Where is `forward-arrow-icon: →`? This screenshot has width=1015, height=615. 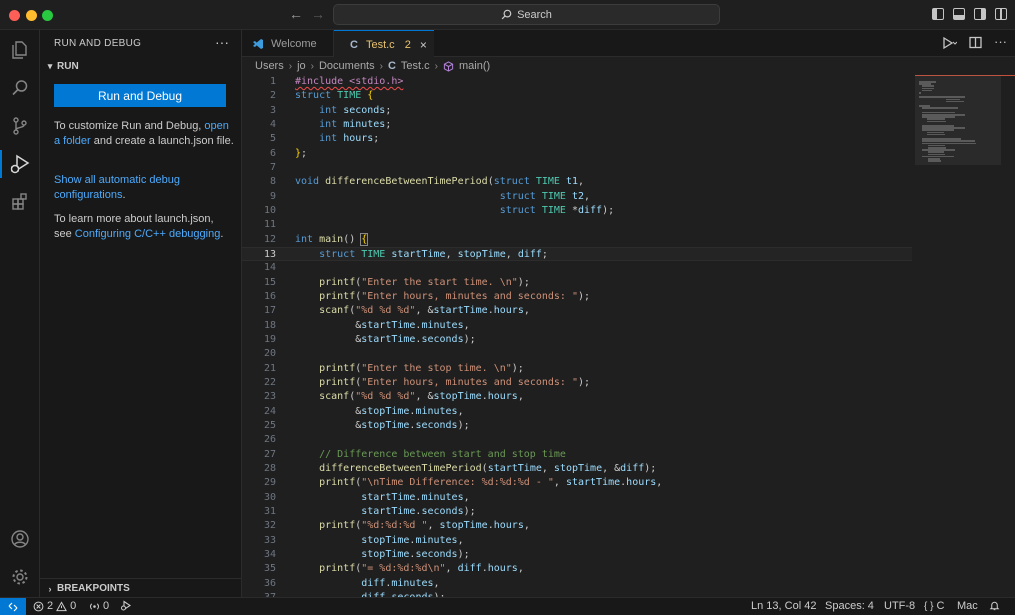
forward-arrow-icon: → is located at coordinates (318, 14).